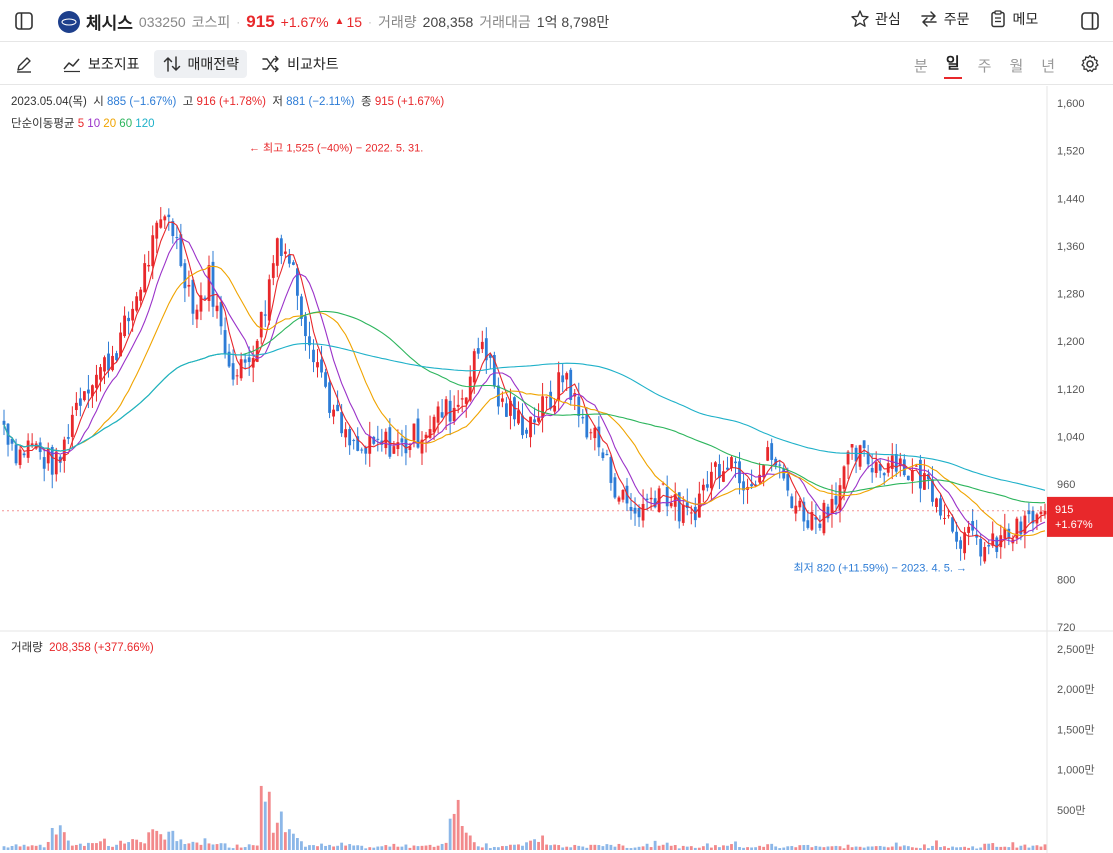 The image size is (1113, 853). I want to click on sort-arrows-icon, so click(171, 64).